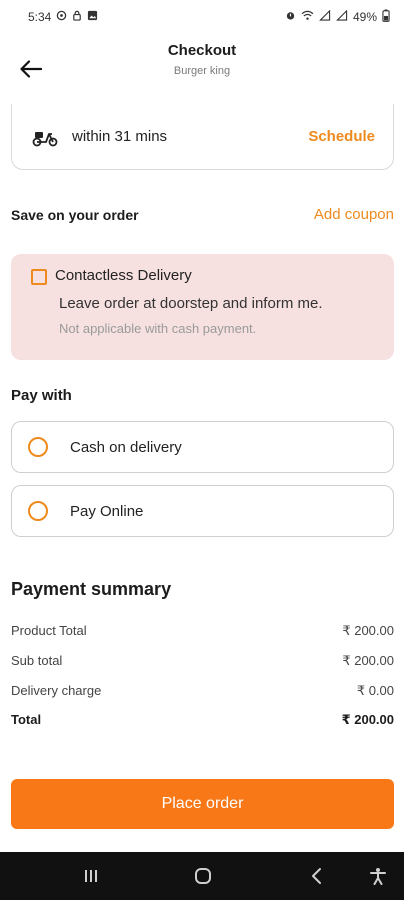 The image size is (404, 900). Describe the element at coordinates (307, 17) in the screenshot. I see `wifi-icon` at that location.